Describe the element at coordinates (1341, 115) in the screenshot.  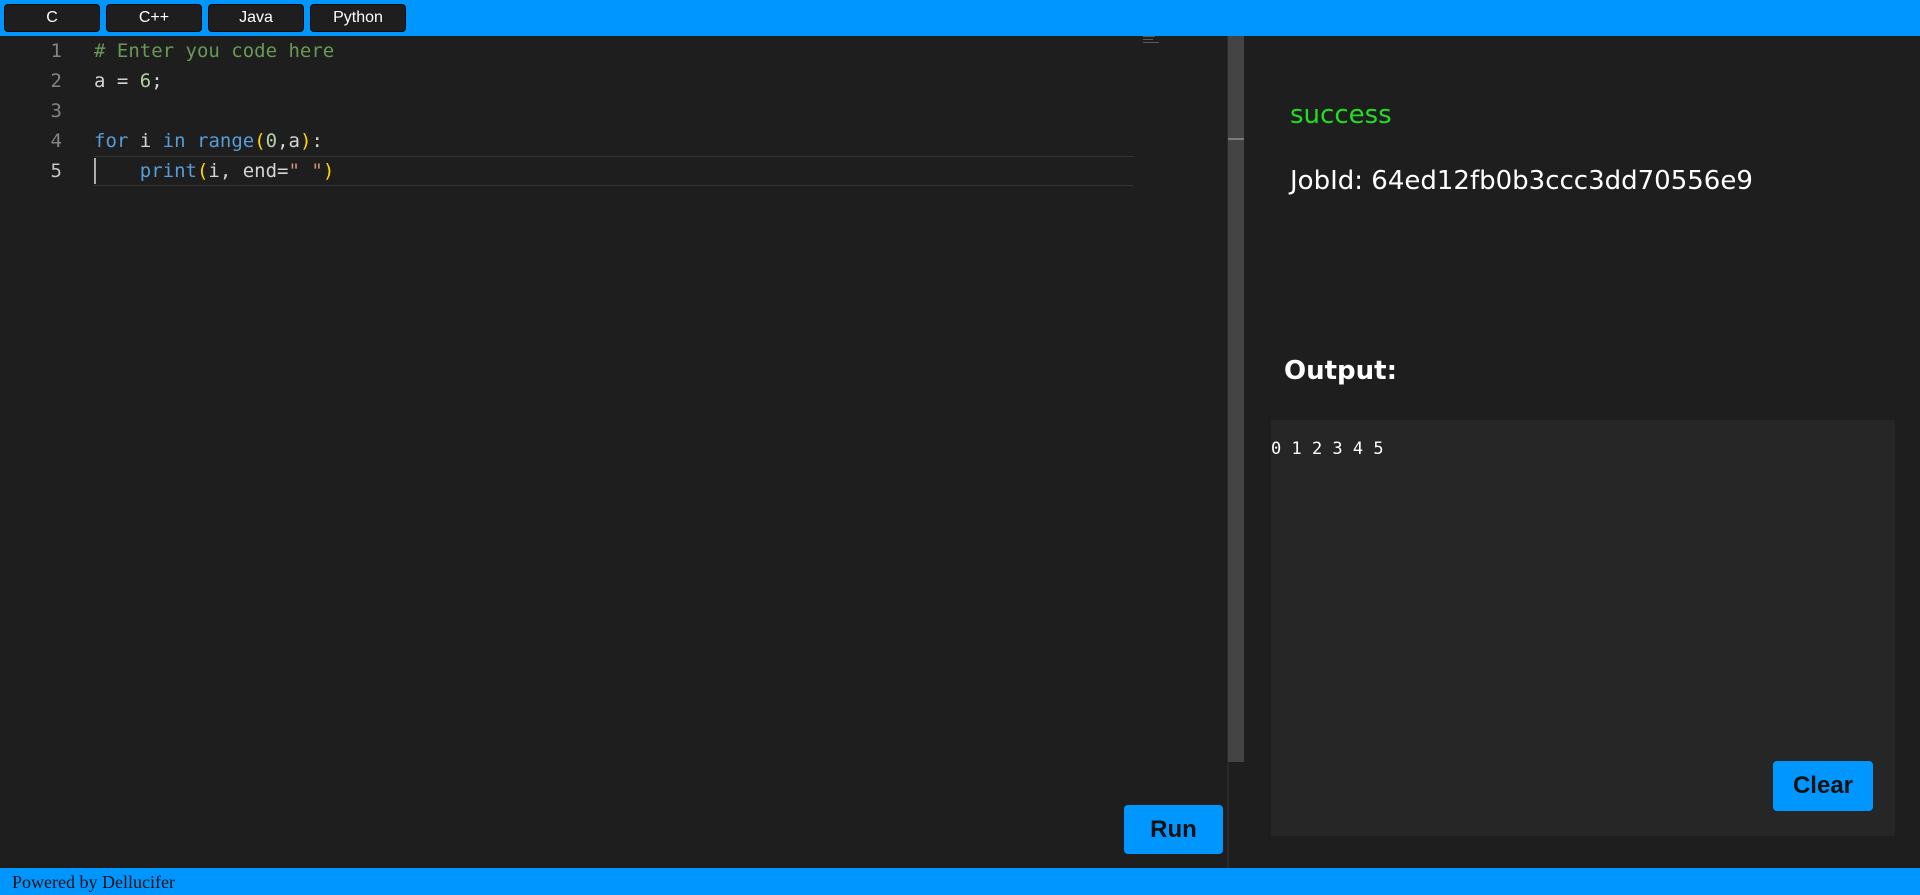
I see `status-text: success` at that location.